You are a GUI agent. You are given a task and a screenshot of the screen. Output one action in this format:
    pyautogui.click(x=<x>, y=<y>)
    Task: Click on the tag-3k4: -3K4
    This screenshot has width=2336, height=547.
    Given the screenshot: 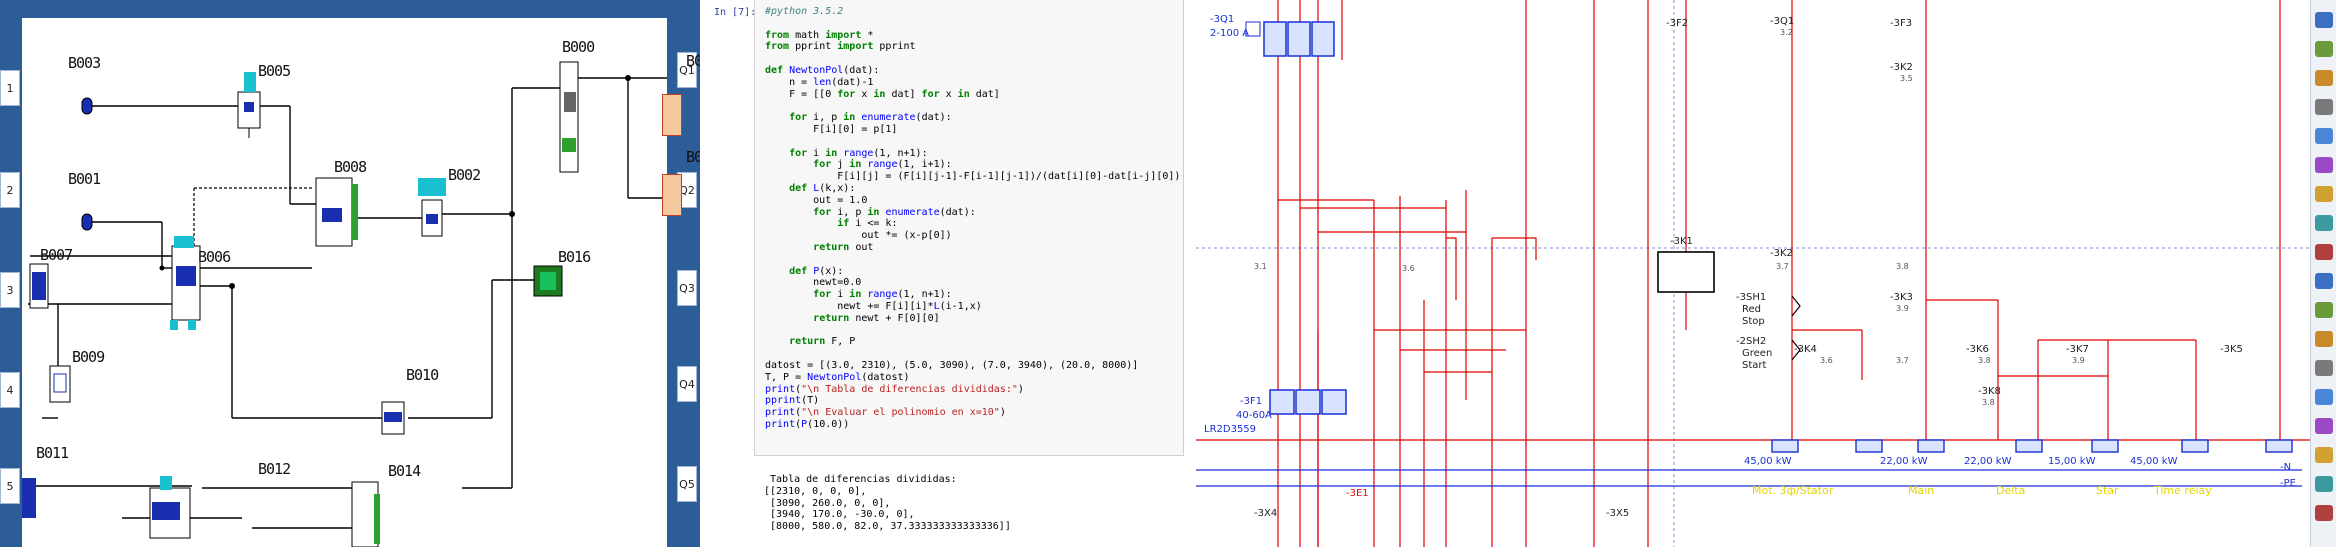 What is the action you would take?
    pyautogui.click(x=1805, y=349)
    